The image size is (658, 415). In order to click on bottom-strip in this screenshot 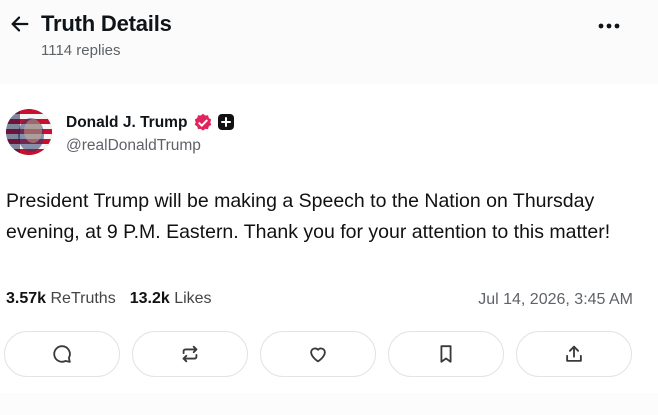, I will do `click(329, 404)`.